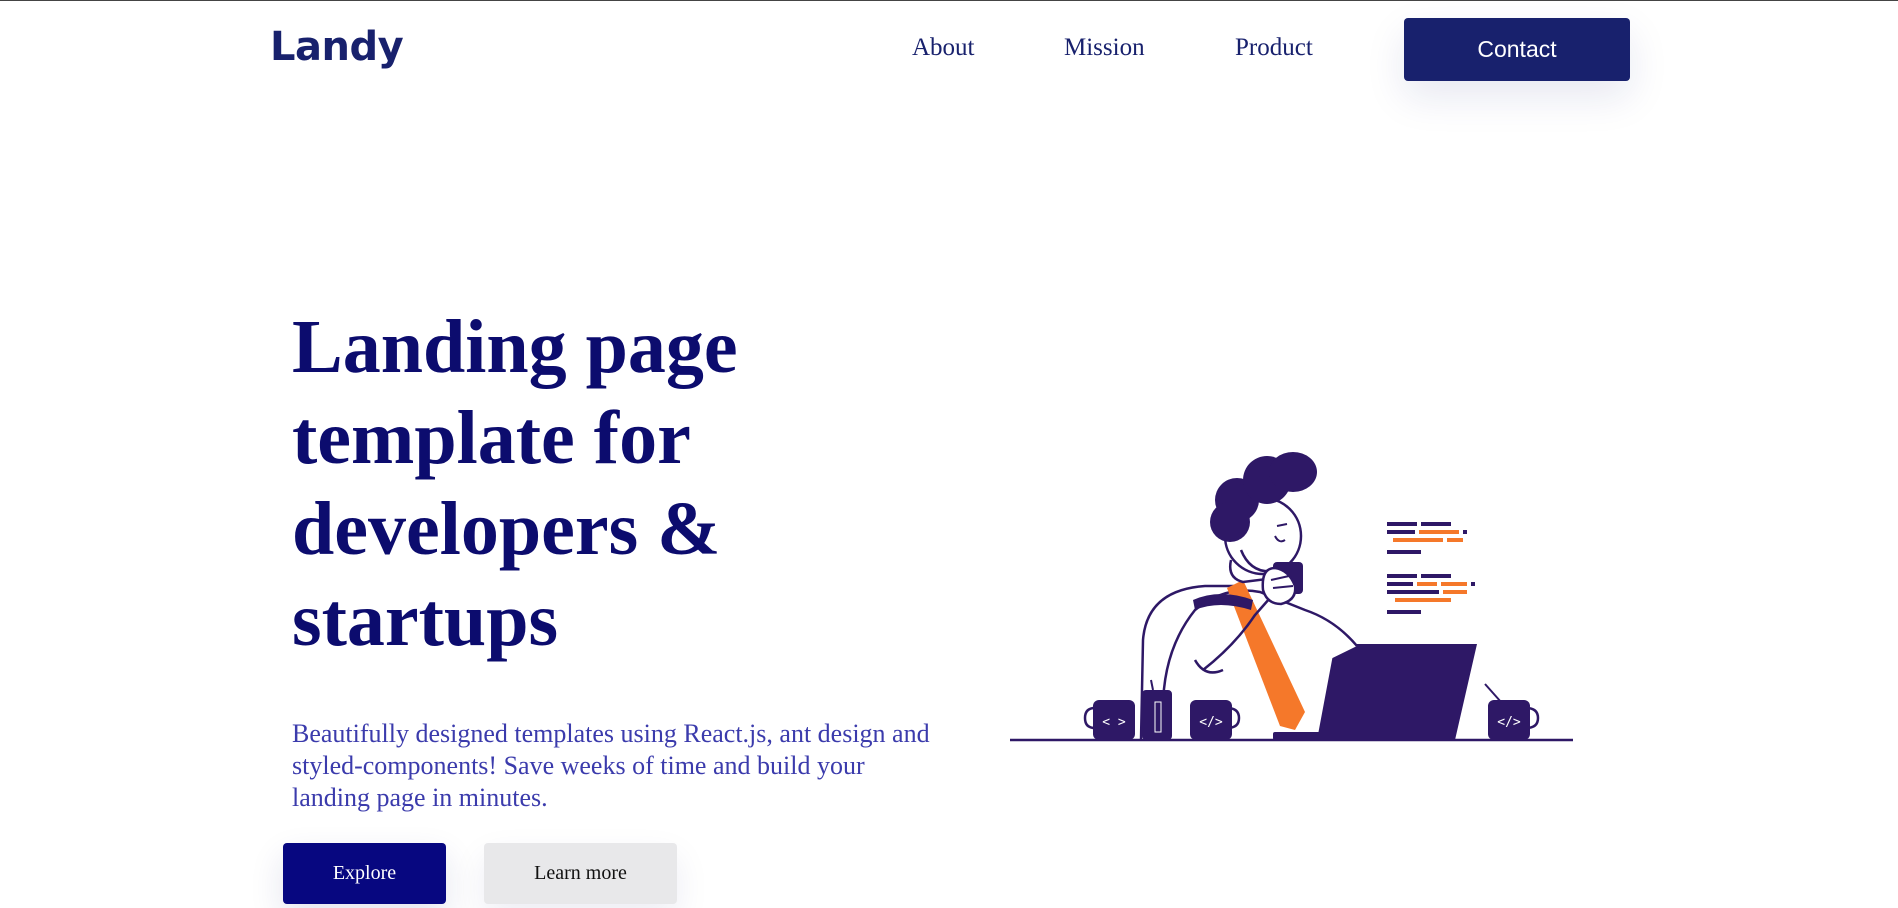 Image resolution: width=1898 pixels, height=908 pixels. What do you see at coordinates (1104, 48) in the screenshot?
I see `nav-link-mission: Mission` at bounding box center [1104, 48].